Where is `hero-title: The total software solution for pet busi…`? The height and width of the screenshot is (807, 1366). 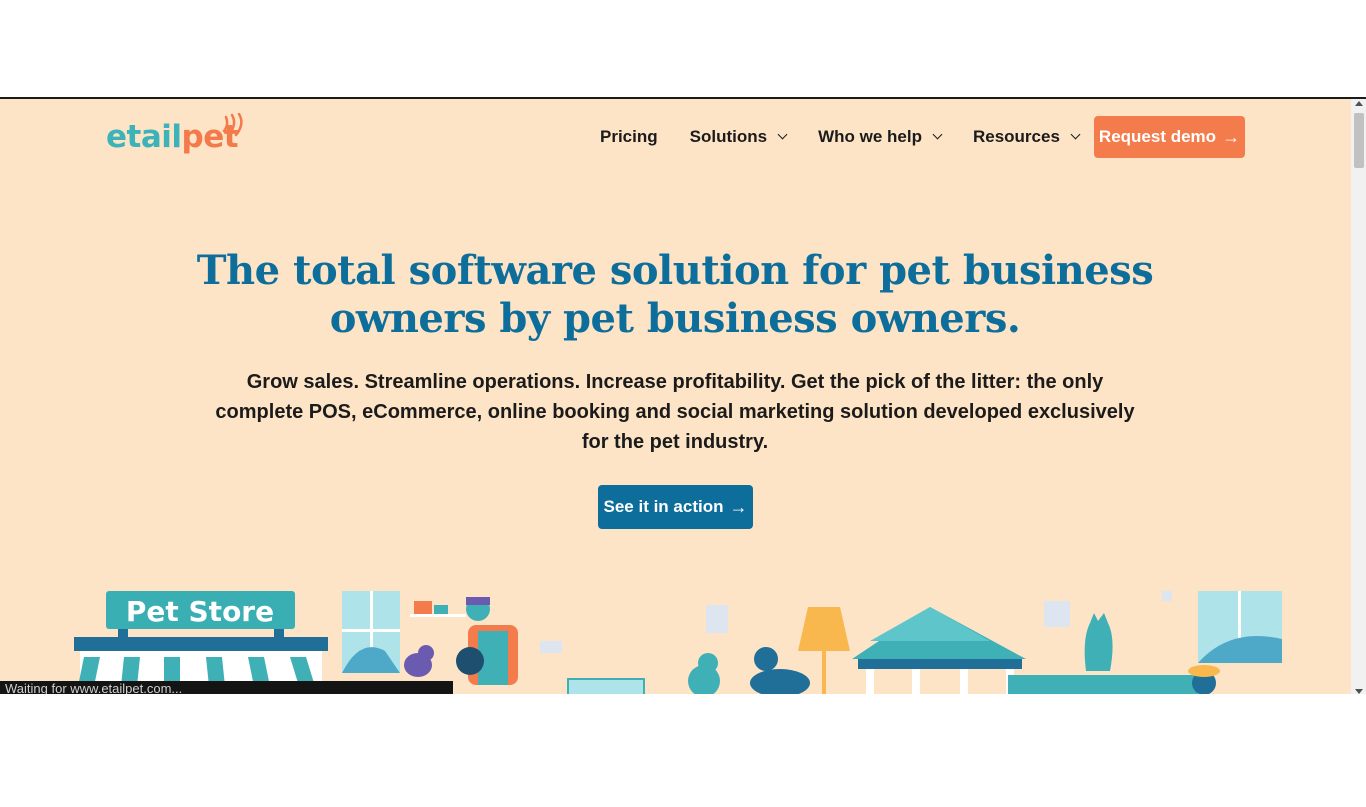 hero-title: The total software solution for pet busi… is located at coordinates (675, 294).